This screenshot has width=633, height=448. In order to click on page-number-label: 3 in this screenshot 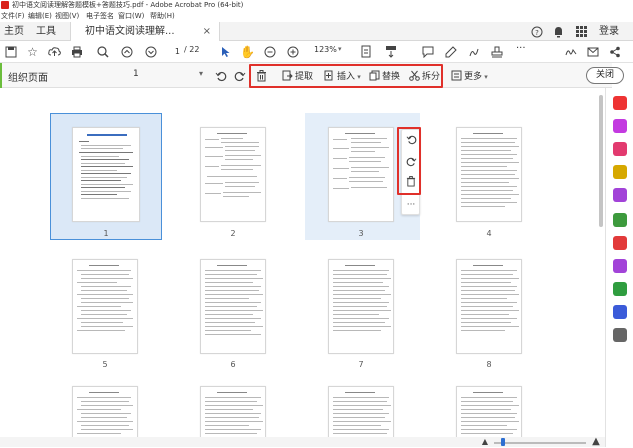, I will do `click(361, 233)`.